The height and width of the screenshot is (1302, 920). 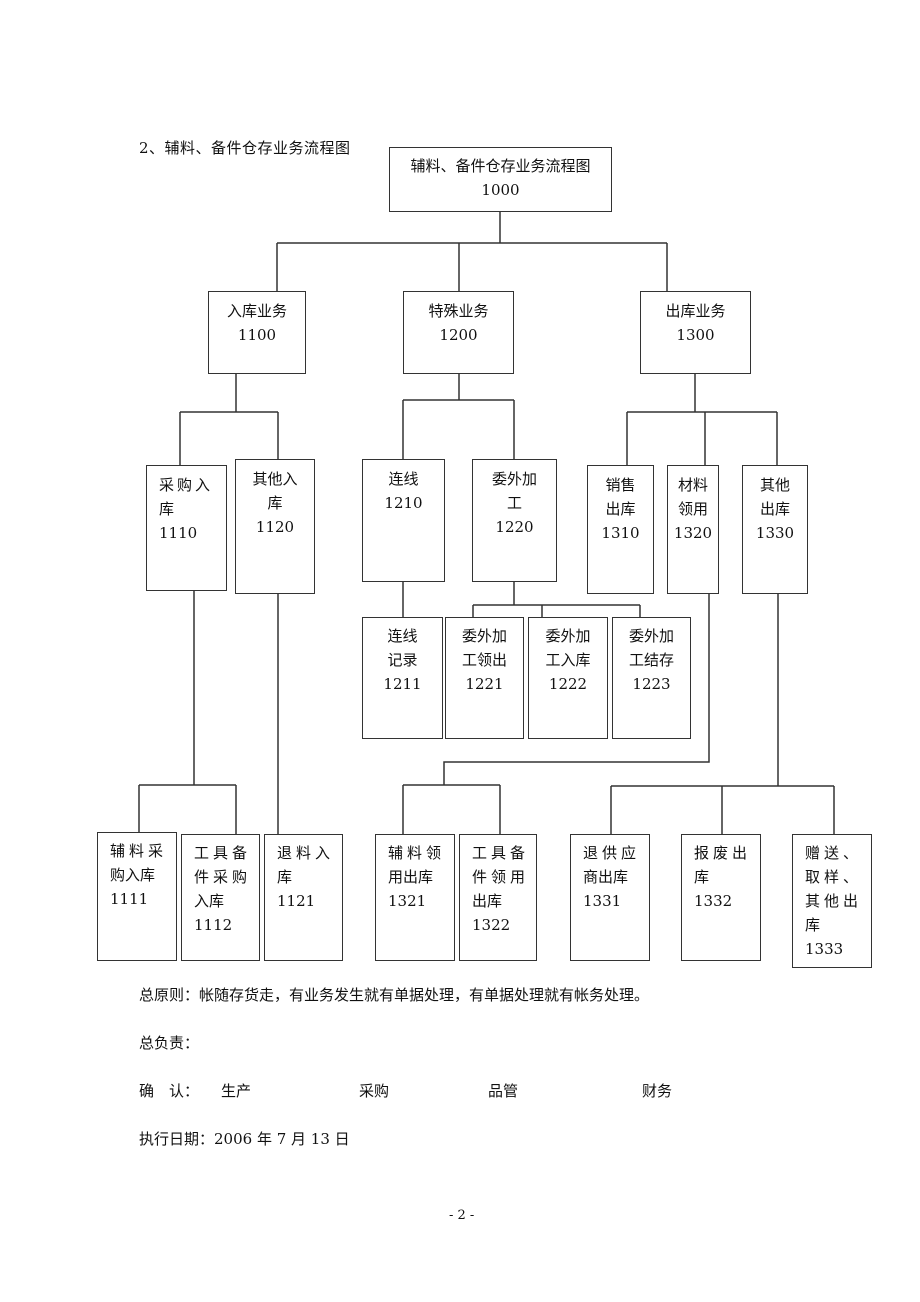 I want to click on node-label: 件采购, so click(x=223, y=877).